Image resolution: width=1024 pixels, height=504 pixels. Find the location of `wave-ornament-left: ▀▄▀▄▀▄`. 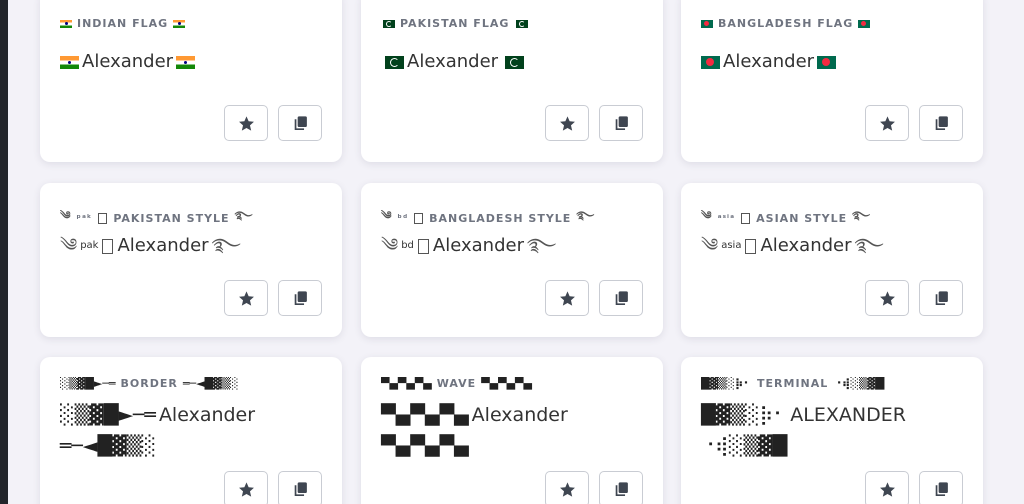

wave-ornament-left: ▀▄▀▄▀▄ is located at coordinates (425, 415).